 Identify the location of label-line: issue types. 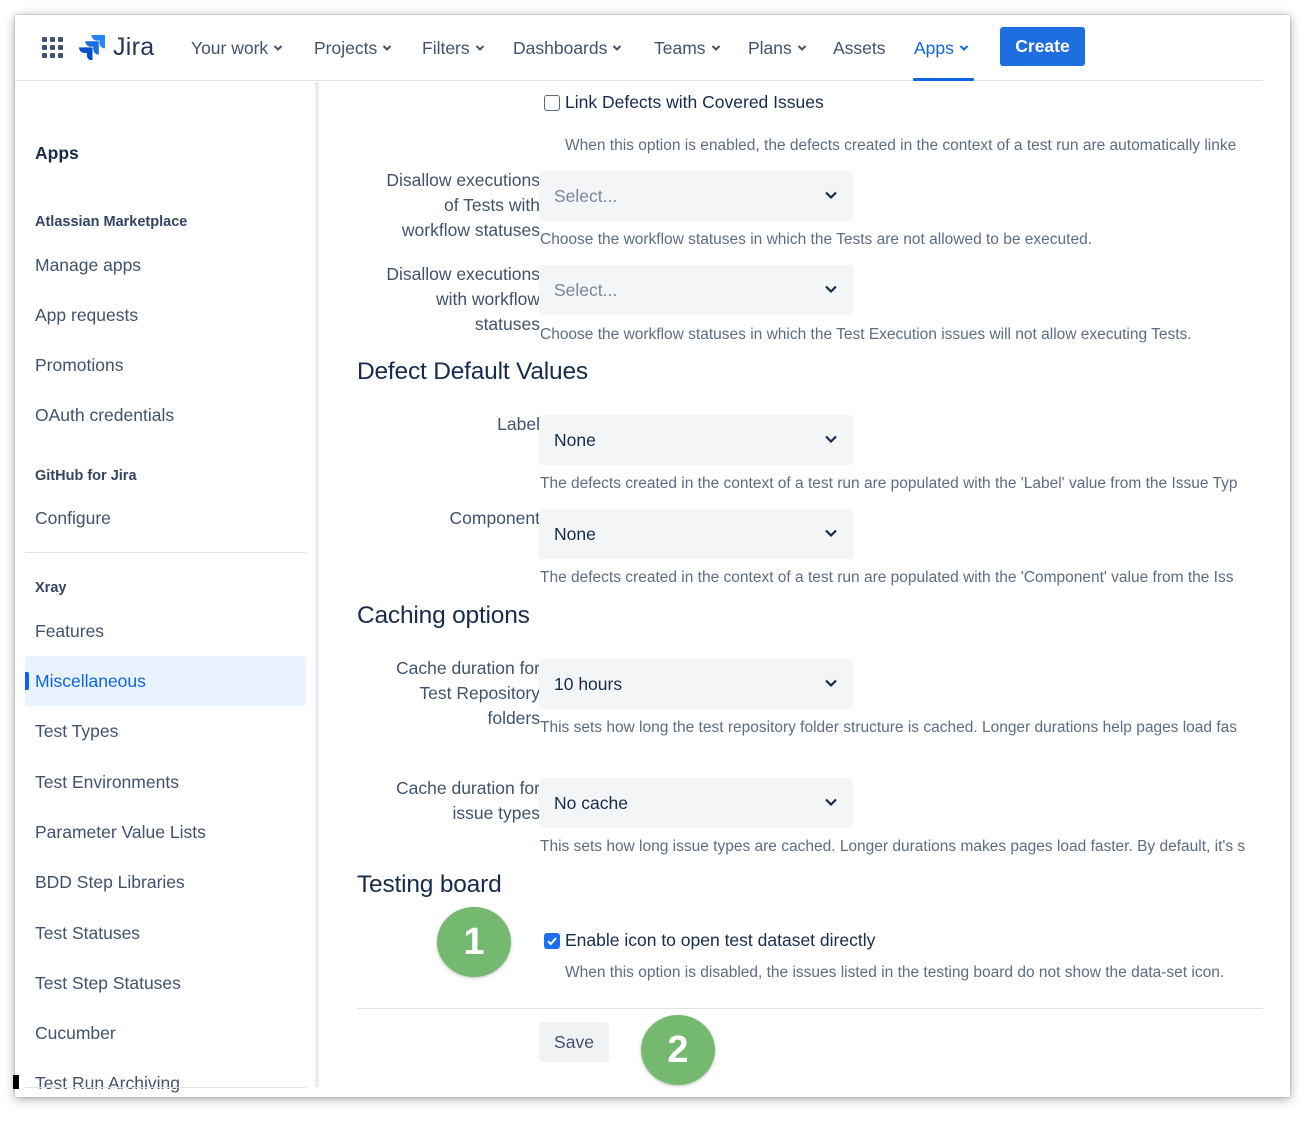
(496, 813).